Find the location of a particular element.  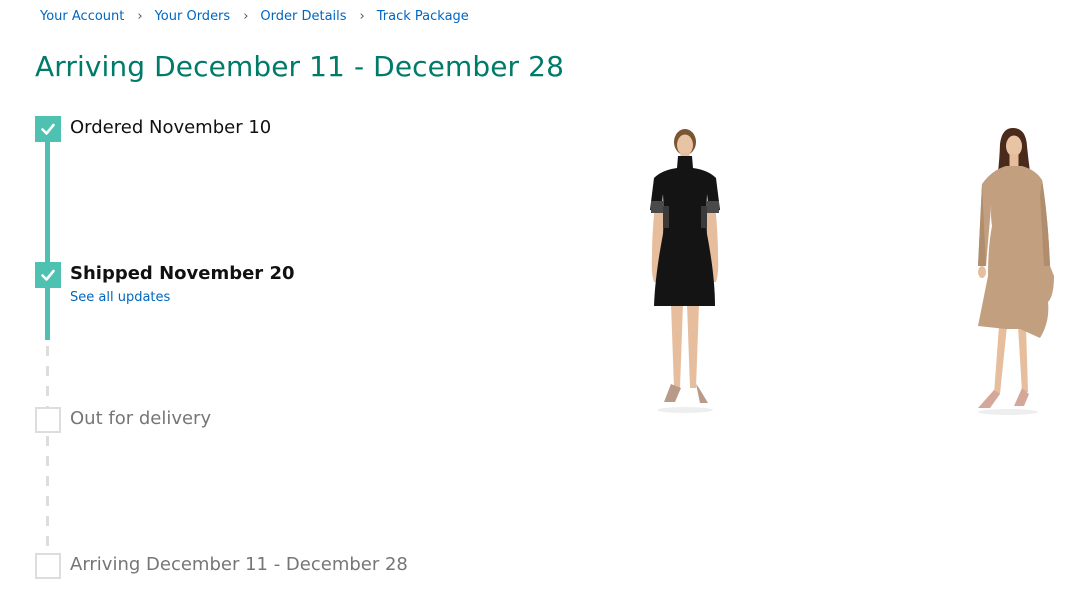

timeline-step-arriving: Arriving December 11 - December 28 is located at coordinates (221, 566).